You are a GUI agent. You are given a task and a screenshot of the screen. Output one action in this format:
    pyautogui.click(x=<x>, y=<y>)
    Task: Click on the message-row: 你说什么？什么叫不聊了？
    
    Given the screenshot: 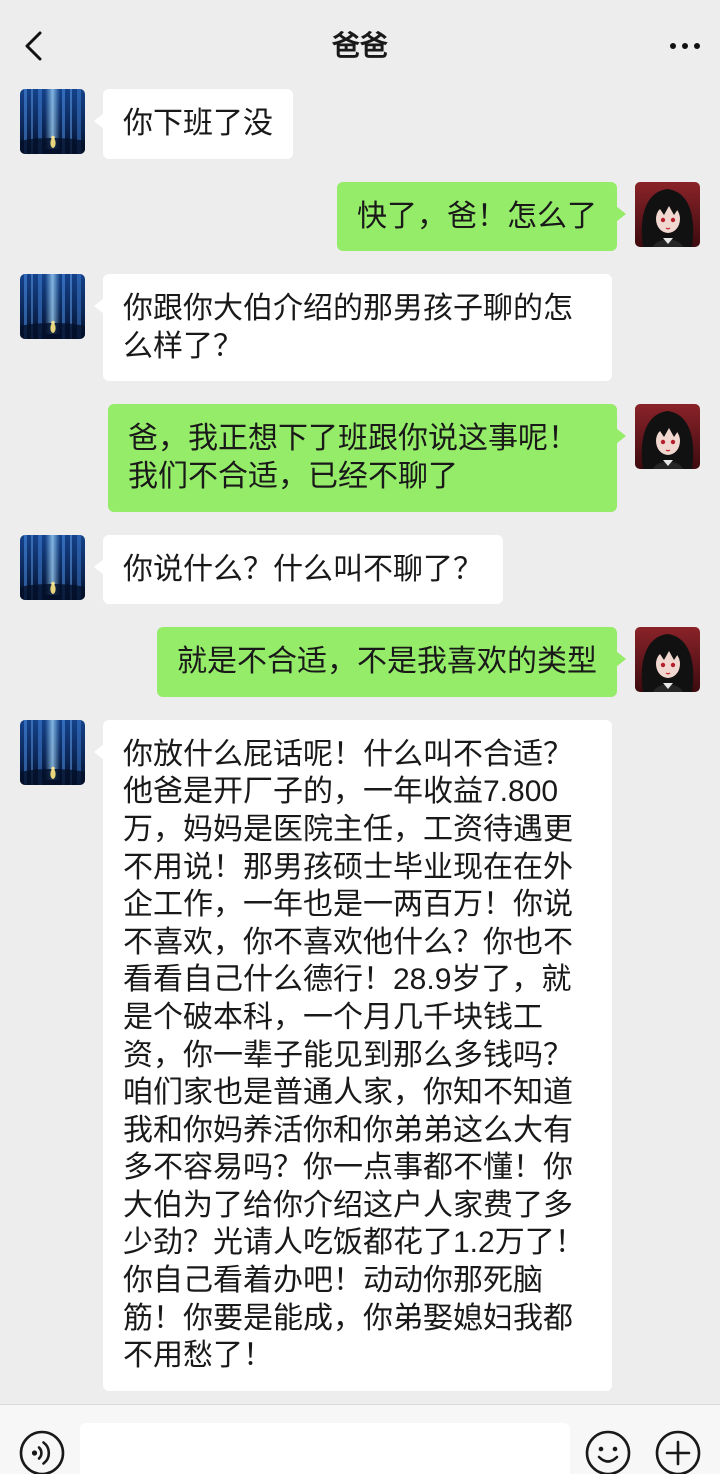 What is the action you would take?
    pyautogui.click(x=360, y=569)
    